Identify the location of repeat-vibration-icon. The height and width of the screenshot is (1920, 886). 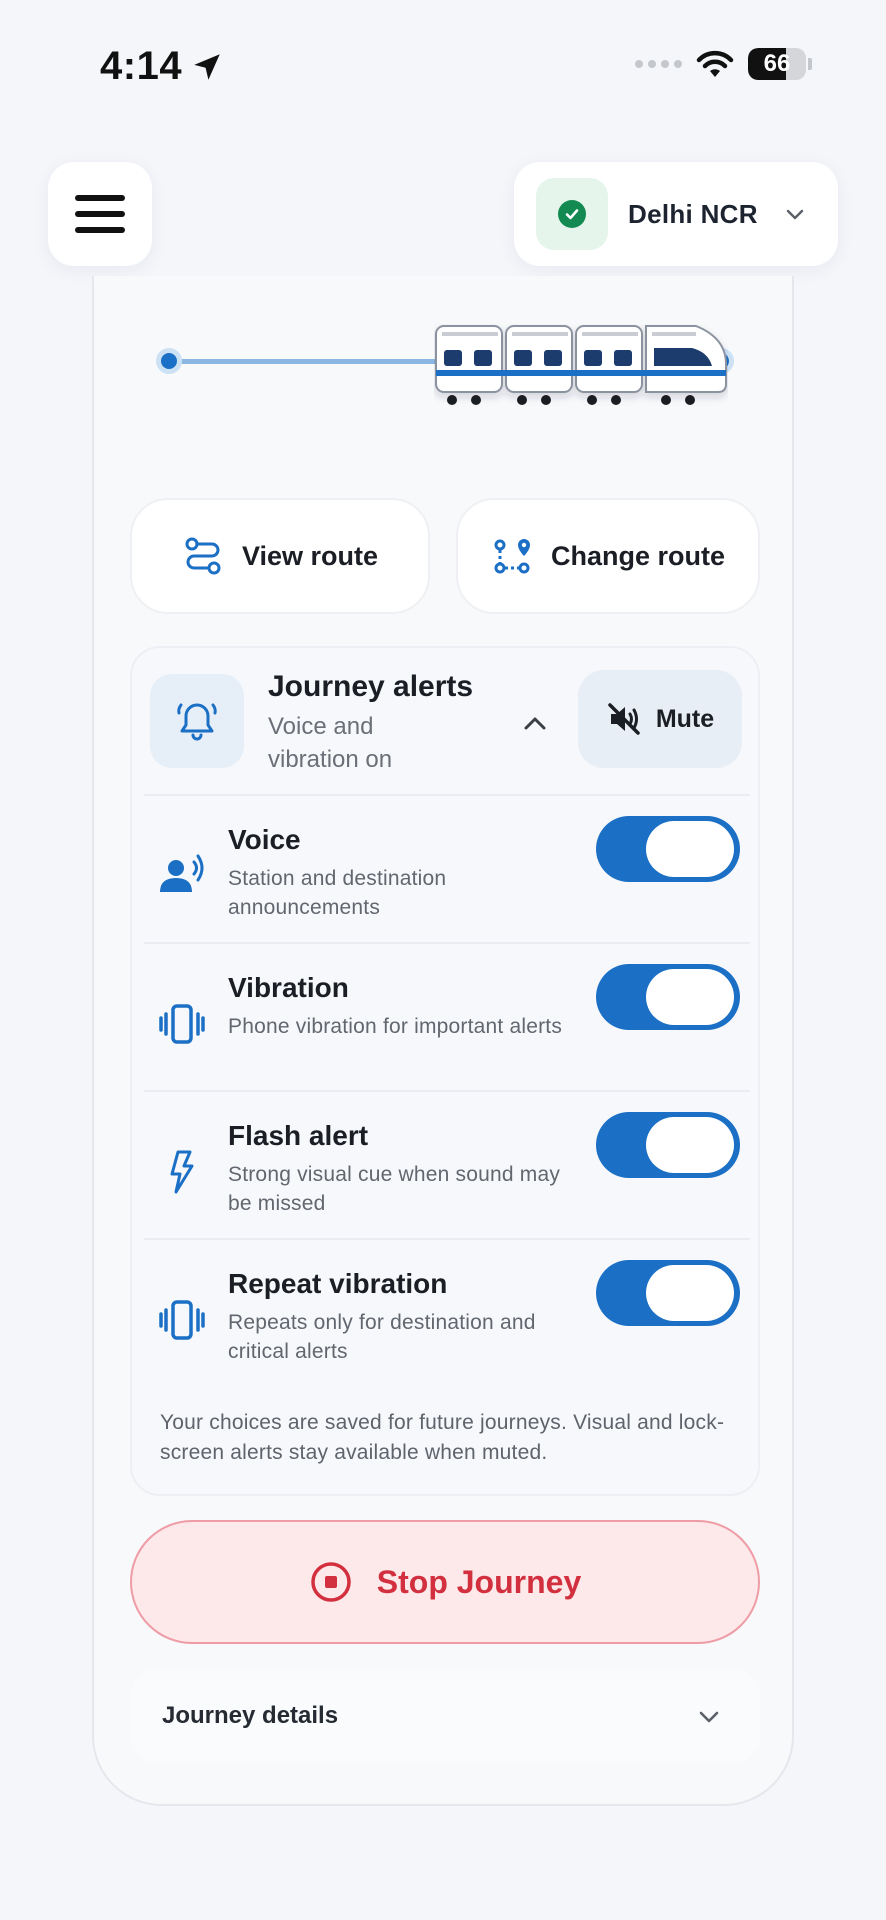
(182, 1320).